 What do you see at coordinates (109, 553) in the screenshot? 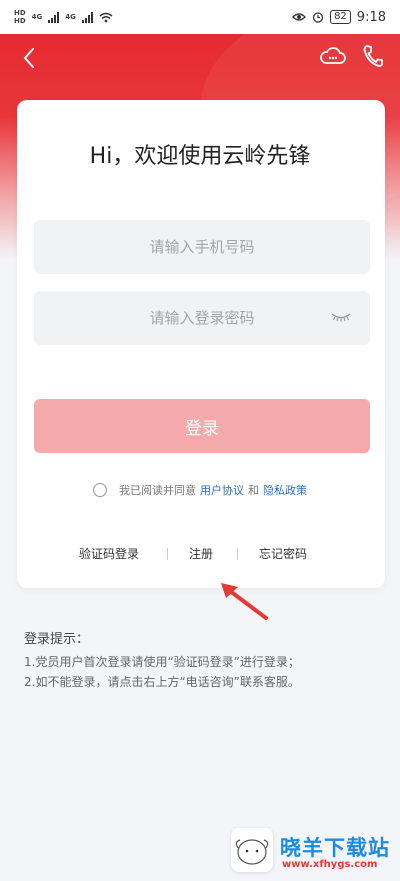
I see `sms-login-link: 验证码登录` at bounding box center [109, 553].